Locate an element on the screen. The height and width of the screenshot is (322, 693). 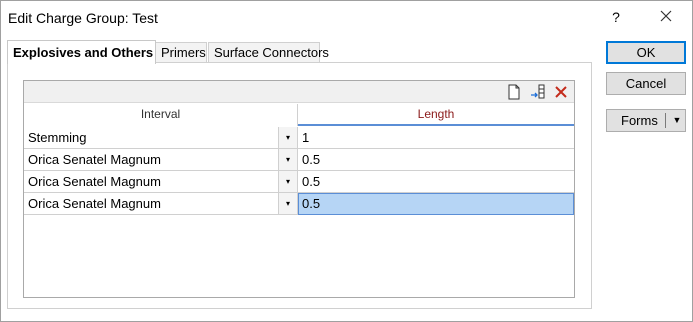
forms-separator is located at coordinates (665, 120).